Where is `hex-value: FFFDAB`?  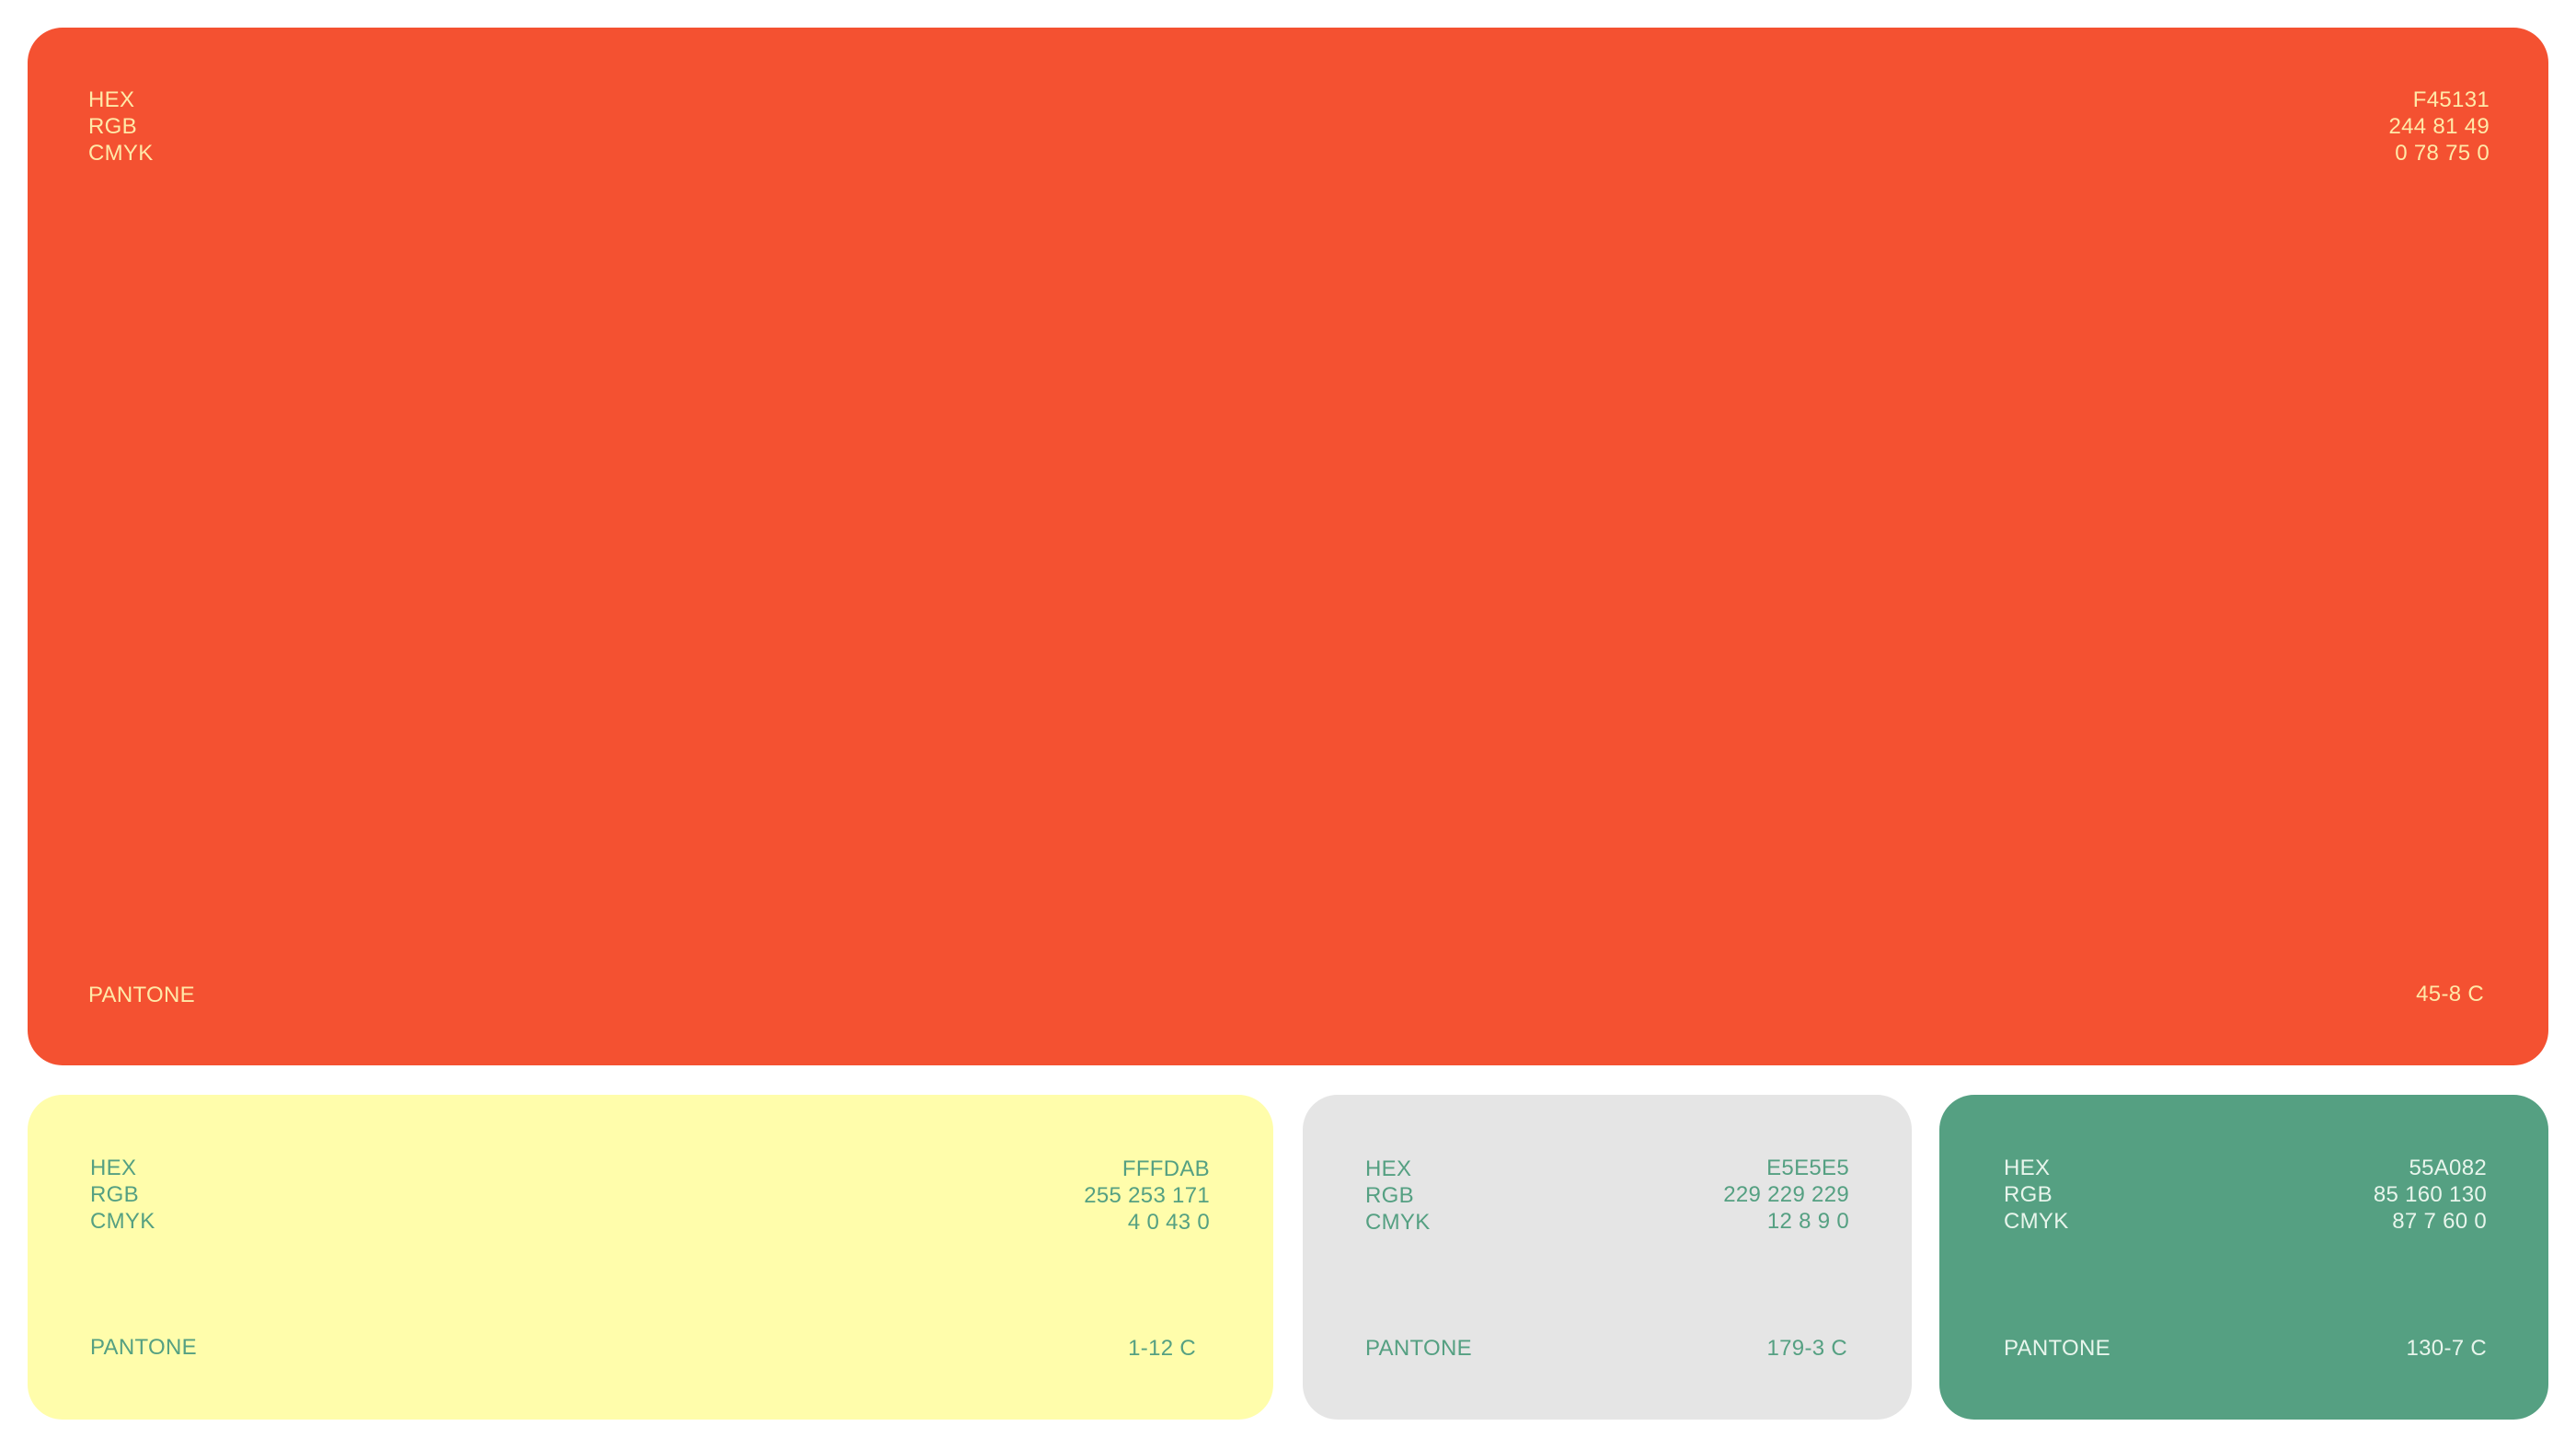 hex-value: FFFDAB is located at coordinates (1165, 1168).